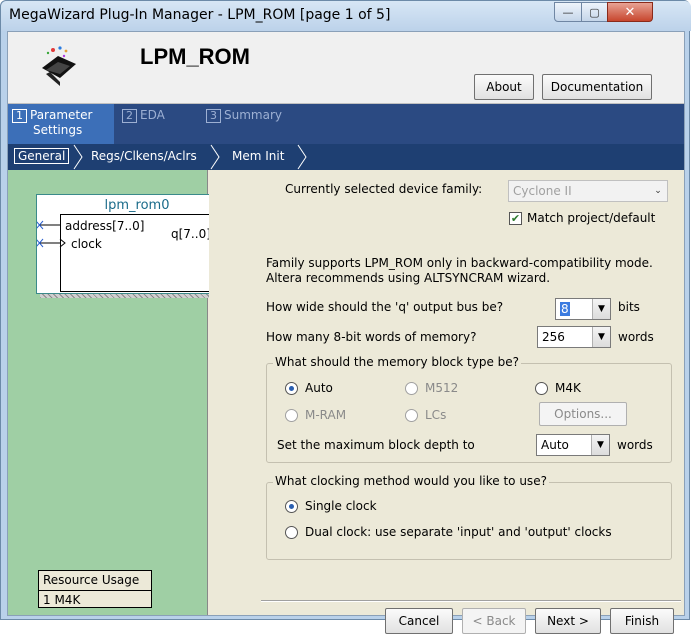  Describe the element at coordinates (635, 445) in the screenshot. I see `max-depth-unit: words` at that location.